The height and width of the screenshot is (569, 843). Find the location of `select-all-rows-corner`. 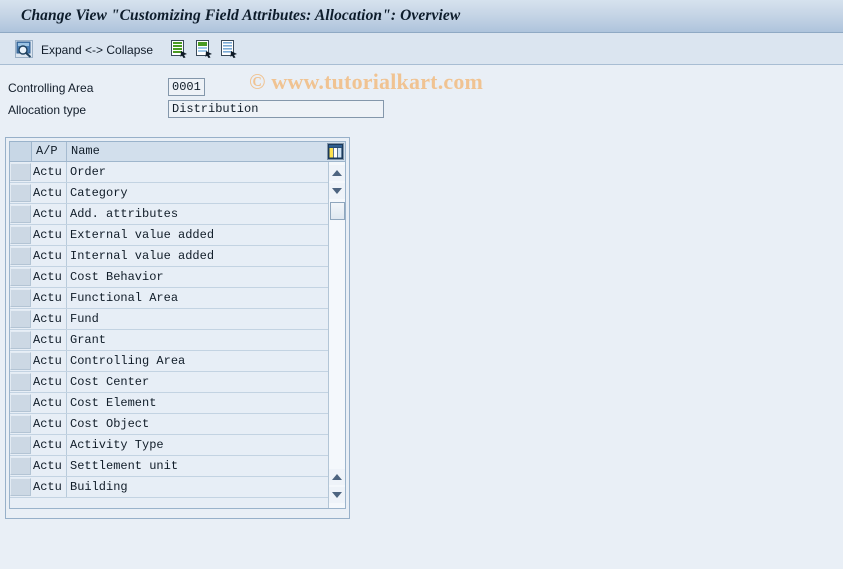

select-all-rows-corner is located at coordinates (21, 151).